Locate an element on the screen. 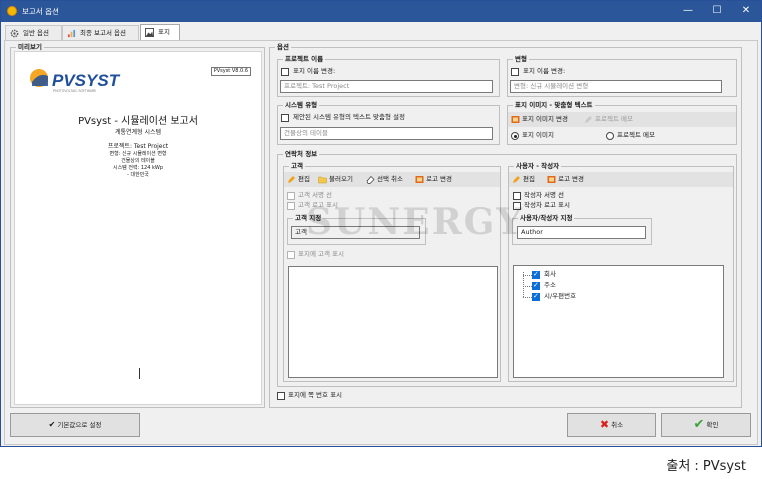  tab-final-report-options: 최종 보고서 옵션 is located at coordinates (100, 33).